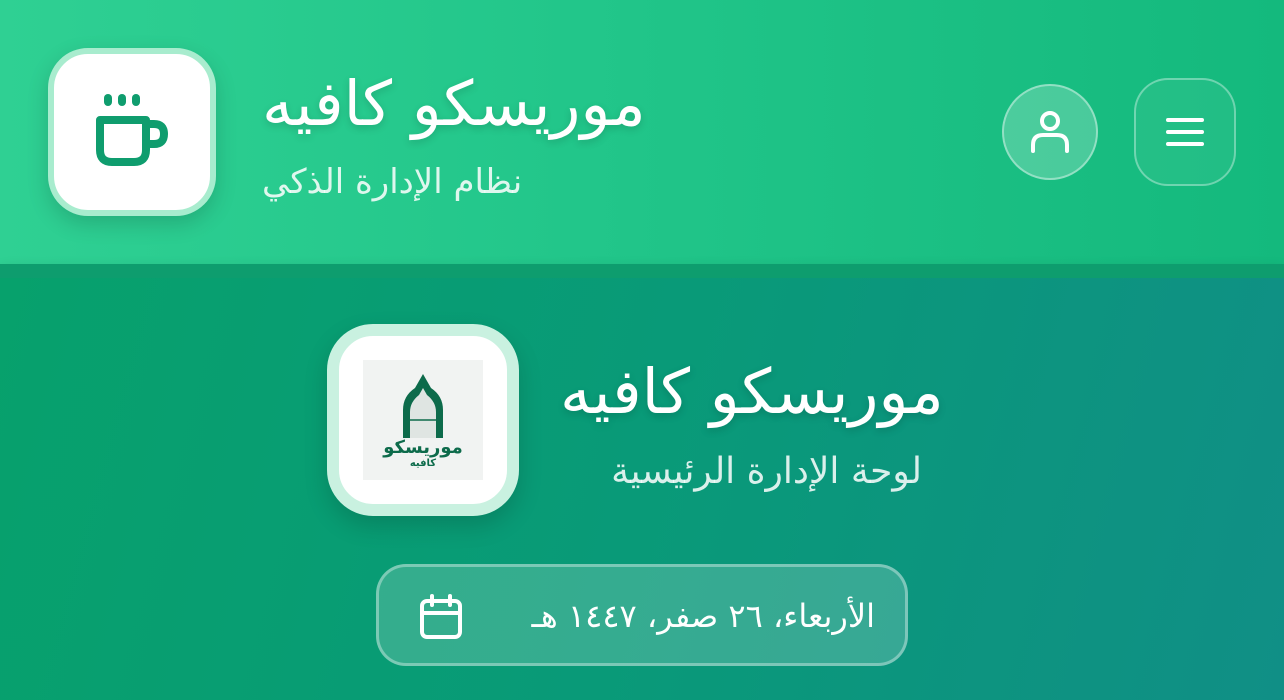  What do you see at coordinates (752, 391) in the screenshot?
I see `main-title: موريسكو كافيه` at bounding box center [752, 391].